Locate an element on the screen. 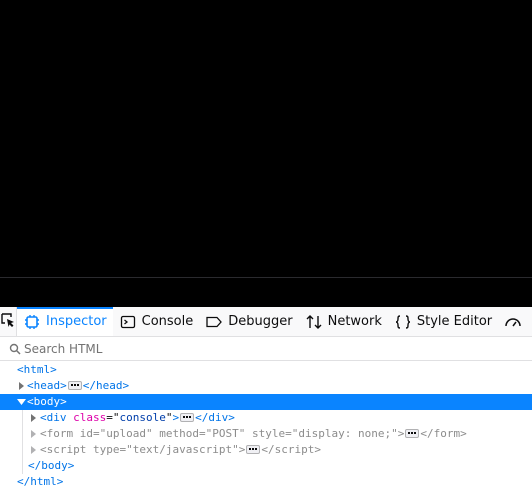 Image resolution: width=532 pixels, height=501 pixels. search-html-input is located at coordinates (264, 348).